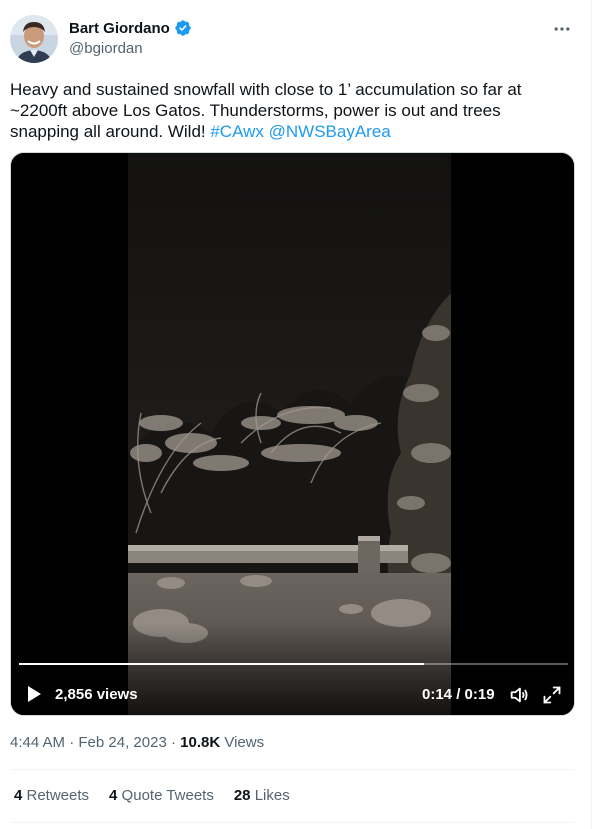 This screenshot has height=829, width=600. I want to click on progress-bar, so click(293, 664).